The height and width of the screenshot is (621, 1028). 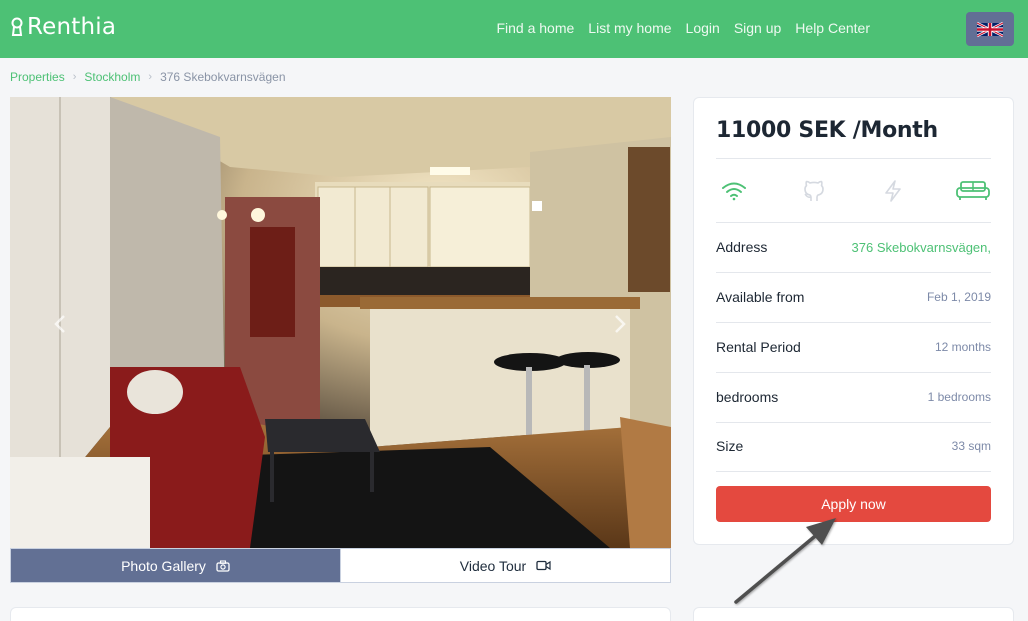 What do you see at coordinates (853, 347) in the screenshot?
I see `detail-row-rental-period: Rental Period 12 months` at bounding box center [853, 347].